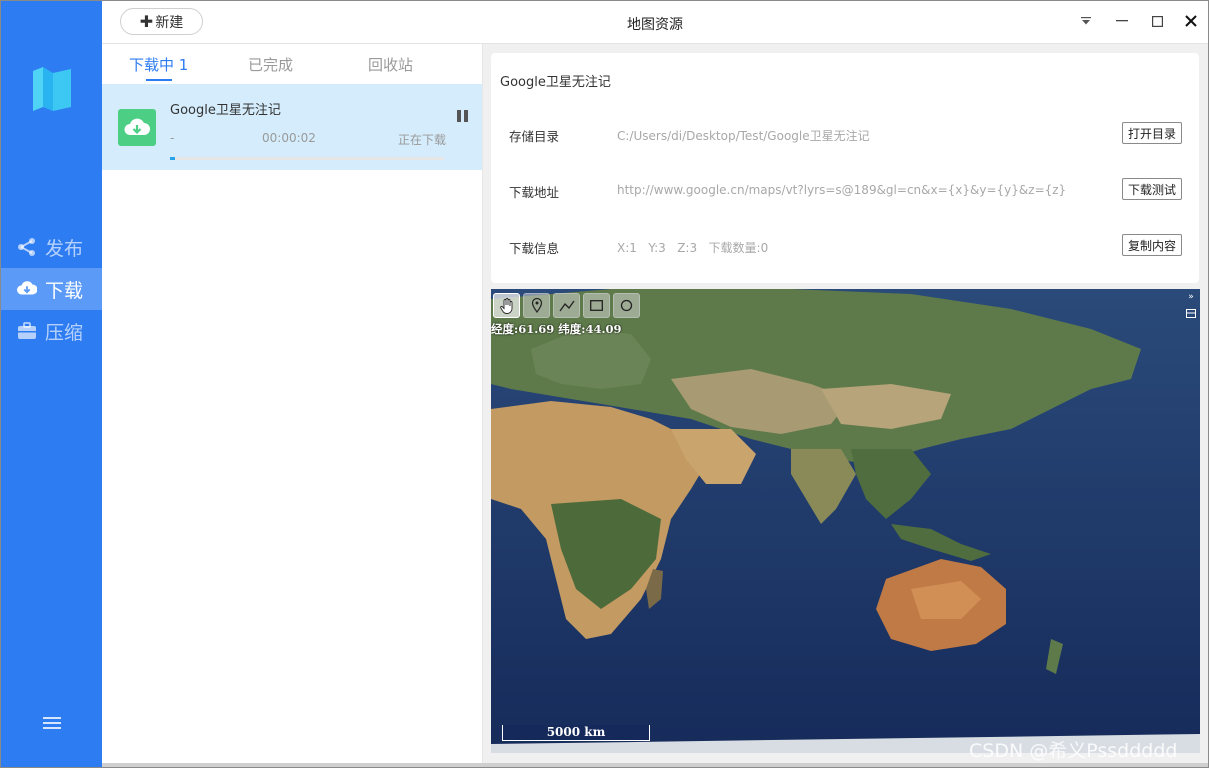 This screenshot has height=768, width=1209. What do you see at coordinates (421, 140) in the screenshot?
I see `task-status: 正在下载` at bounding box center [421, 140].